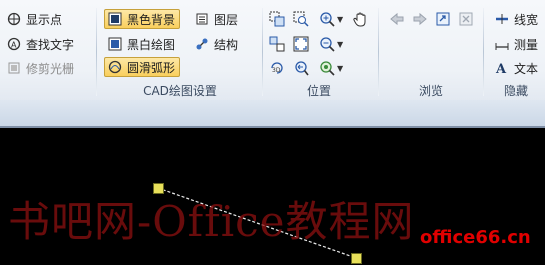 The height and width of the screenshot is (265, 545). I want to click on watermark-logo: office66.cn, so click(475, 237).